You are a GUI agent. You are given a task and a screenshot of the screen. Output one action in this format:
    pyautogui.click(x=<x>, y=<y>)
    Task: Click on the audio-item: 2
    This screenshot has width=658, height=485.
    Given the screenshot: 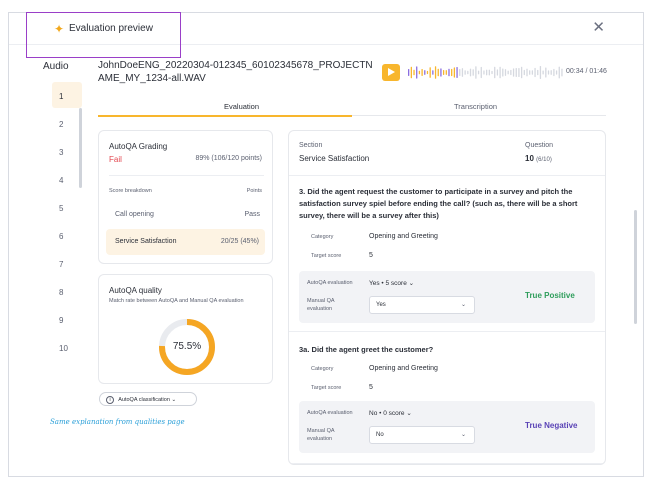 What is the action you would take?
    pyautogui.click(x=67, y=123)
    